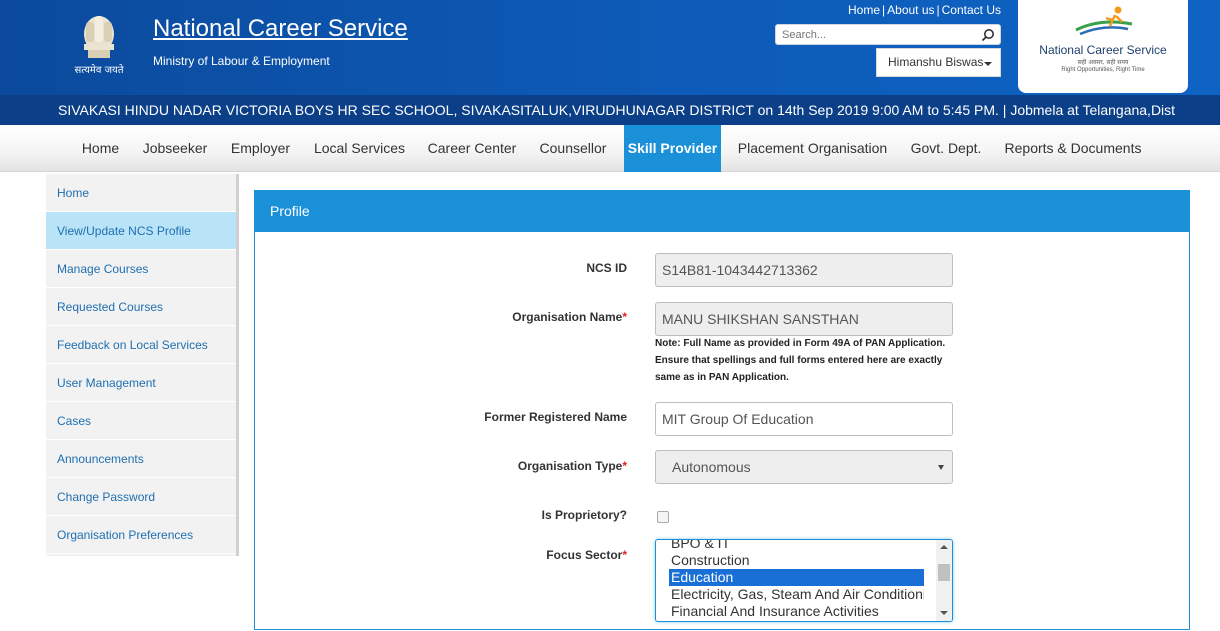 The height and width of the screenshot is (631, 1220). What do you see at coordinates (100, 148) in the screenshot?
I see `nav-home: Home` at bounding box center [100, 148].